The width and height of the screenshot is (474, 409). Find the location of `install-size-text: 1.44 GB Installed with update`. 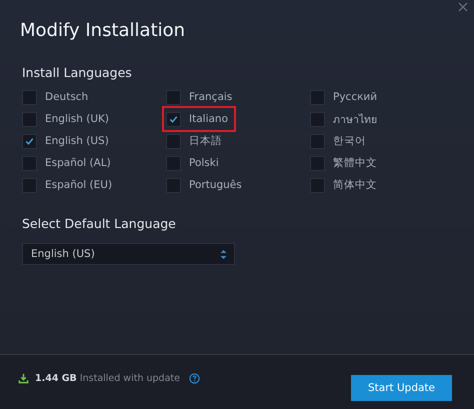

install-size-text: 1.44 GB Installed with update is located at coordinates (107, 378).